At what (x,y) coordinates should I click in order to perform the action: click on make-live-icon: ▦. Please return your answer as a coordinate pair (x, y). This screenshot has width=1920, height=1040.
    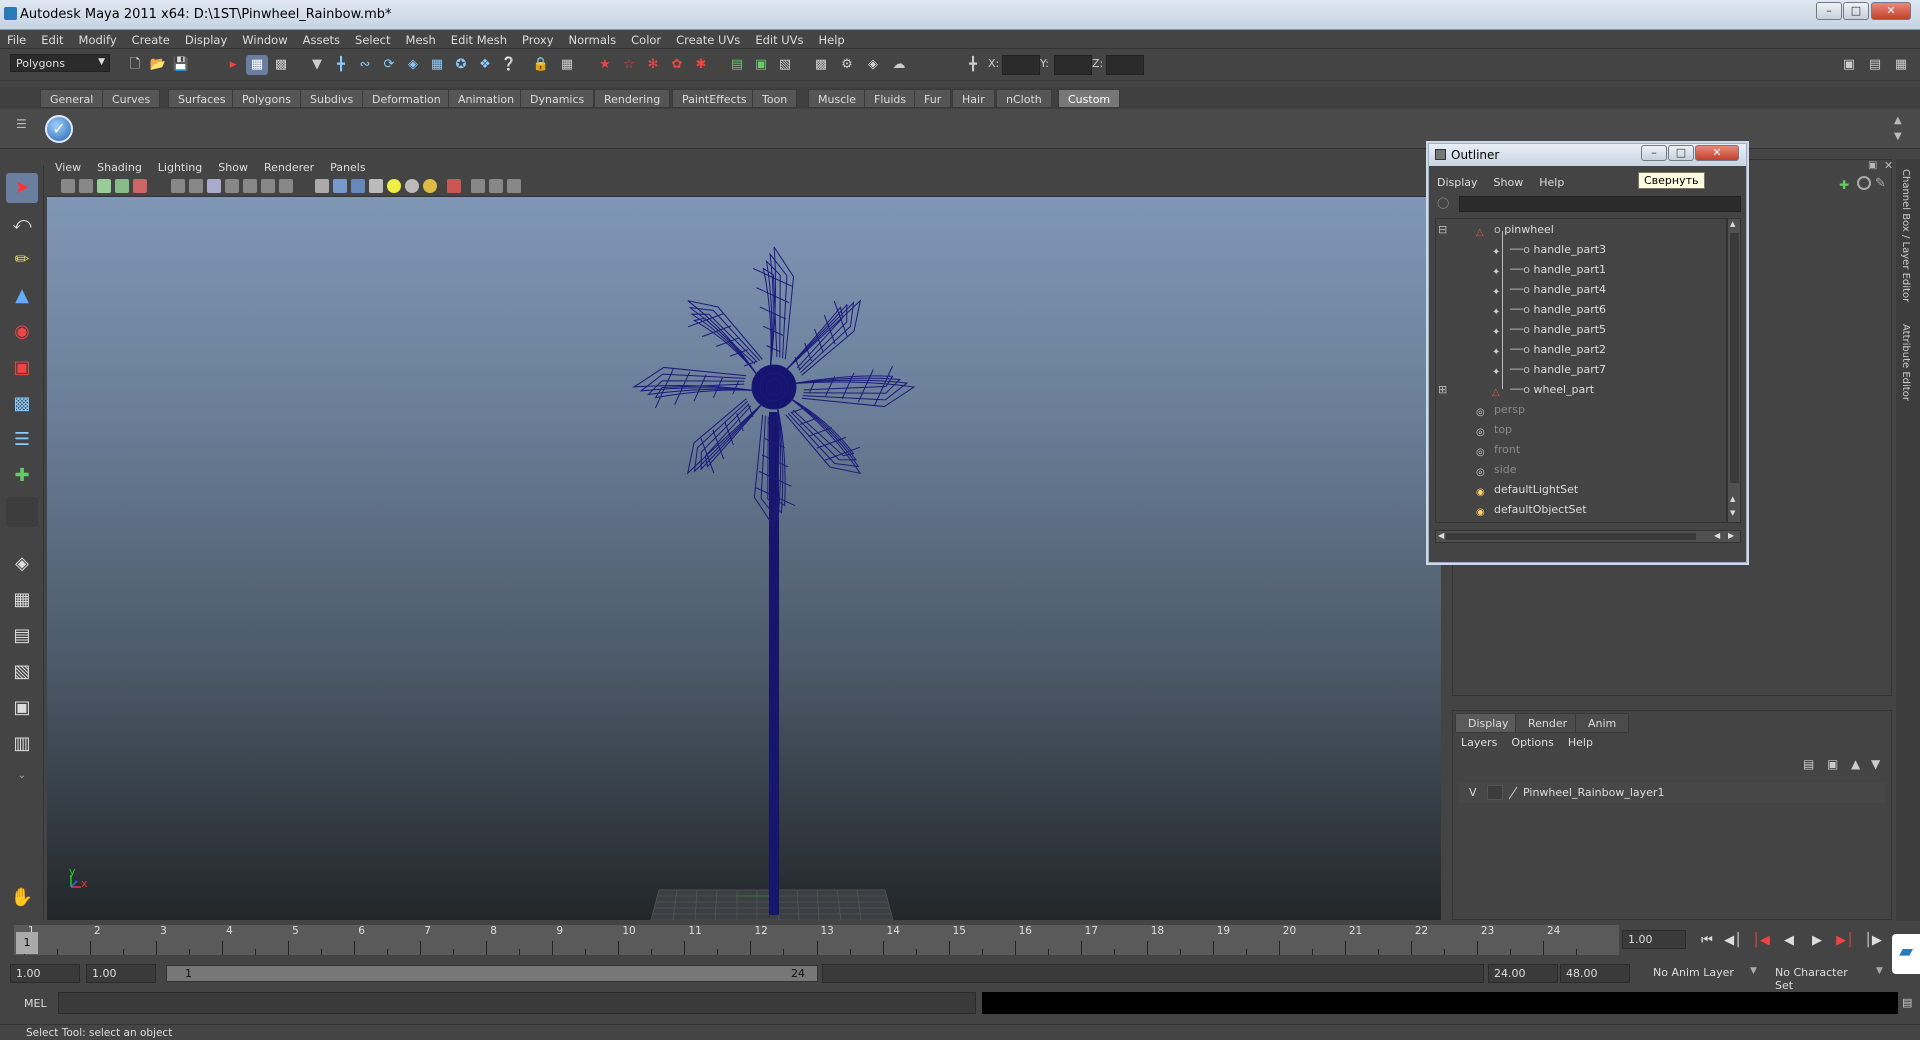
    Looking at the image, I should click on (437, 65).